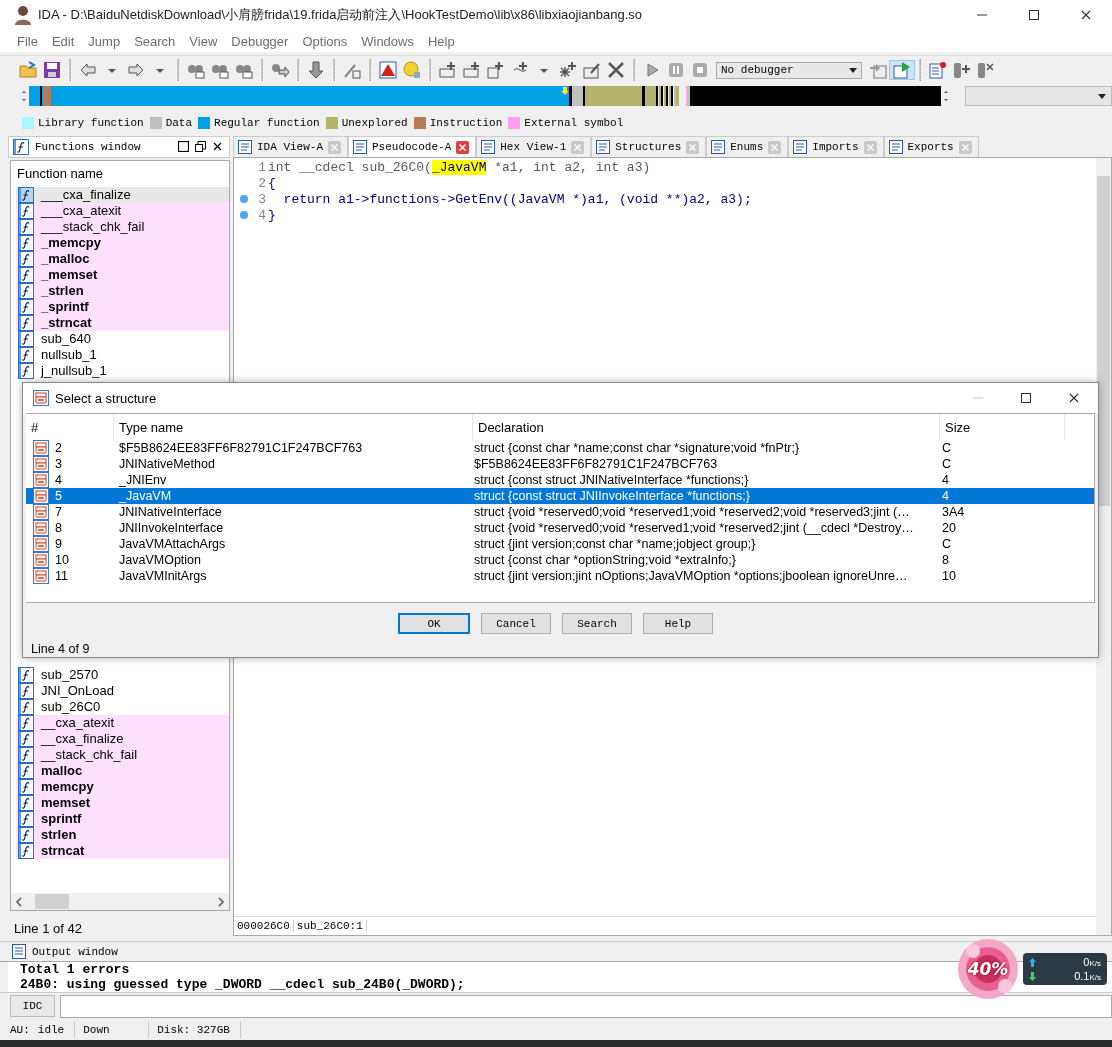  Describe the element at coordinates (27, 41) in the screenshot. I see `menu-item: File` at that location.